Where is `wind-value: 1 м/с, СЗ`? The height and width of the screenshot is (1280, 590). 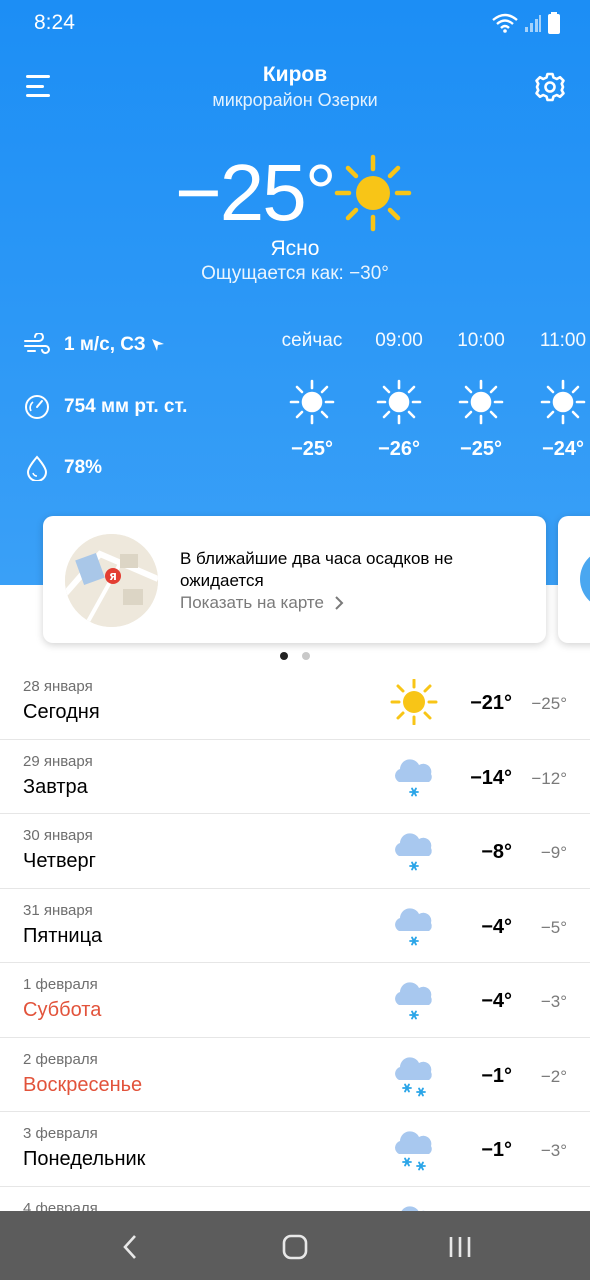 wind-value: 1 м/с, СЗ is located at coordinates (105, 344).